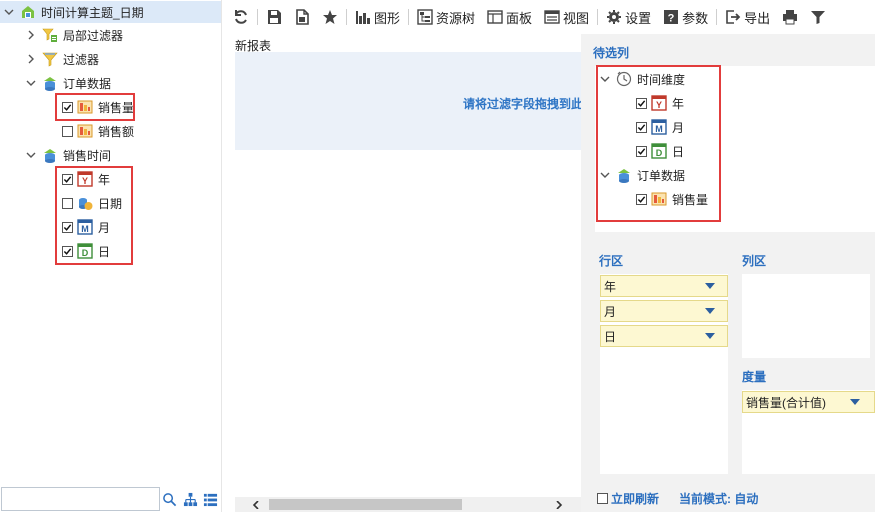  I want to click on tree-search-input, so click(80, 499).